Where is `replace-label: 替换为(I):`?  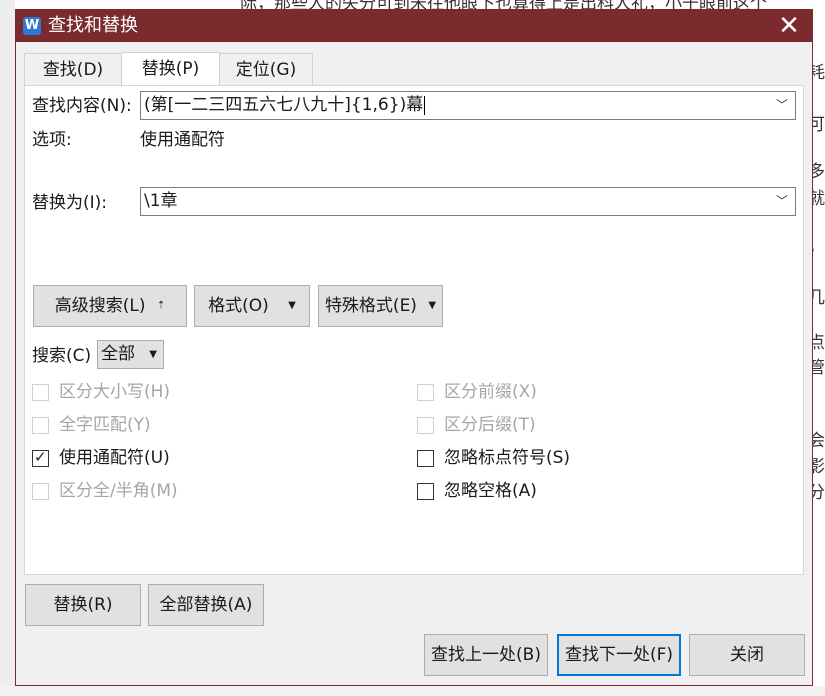 replace-label: 替换为(I): is located at coordinates (70, 203).